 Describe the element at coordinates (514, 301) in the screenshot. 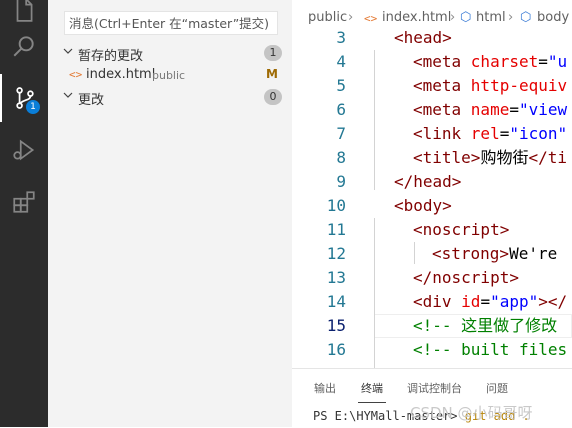

I see `code-token: "app"` at that location.